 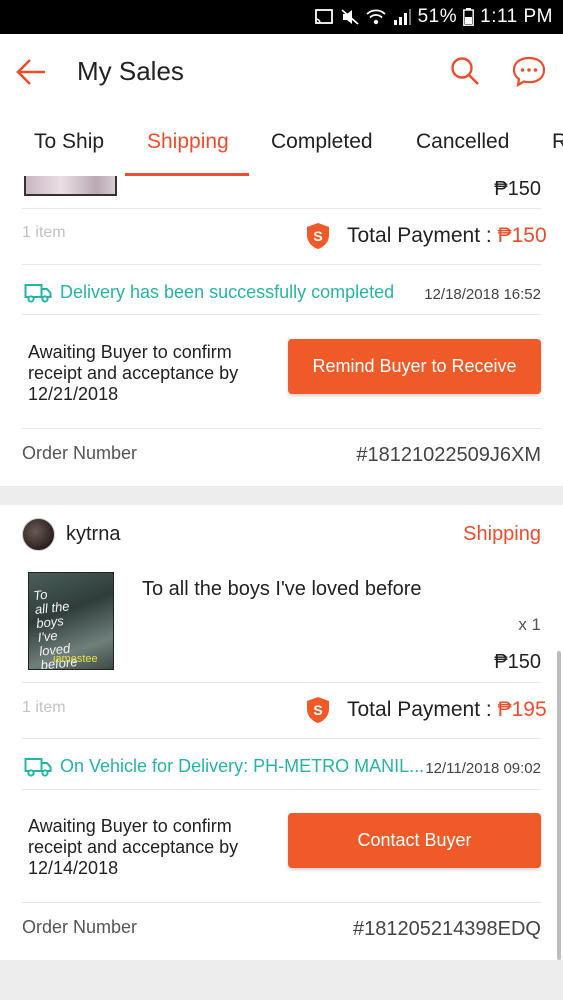 I want to click on total-payment: Total Payment : ₱195, so click(x=447, y=710).